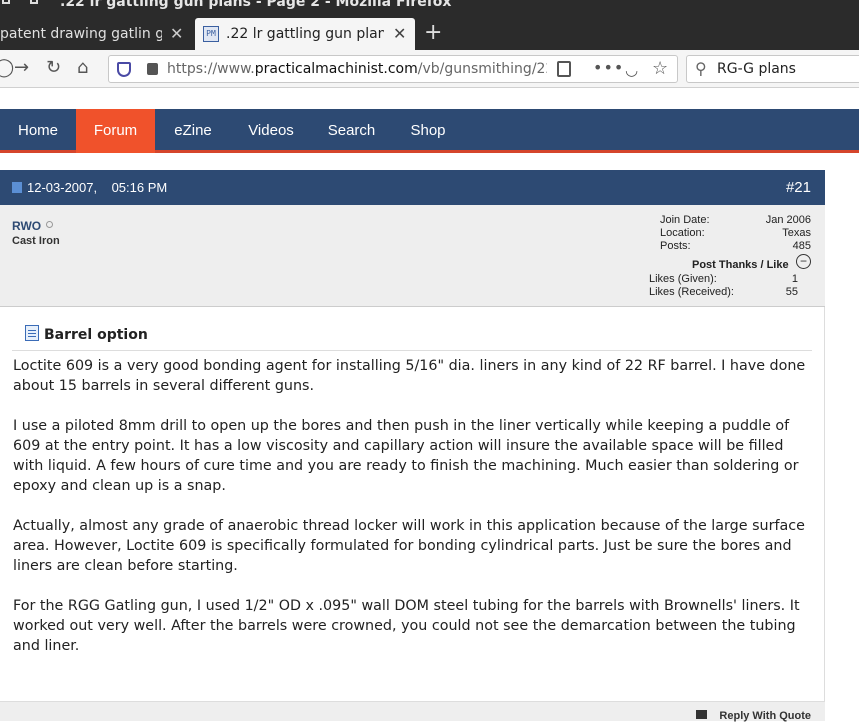 This screenshot has width=859, height=722. Describe the element at coordinates (49, 224) in the screenshot. I see `offline-status-icon` at that location.